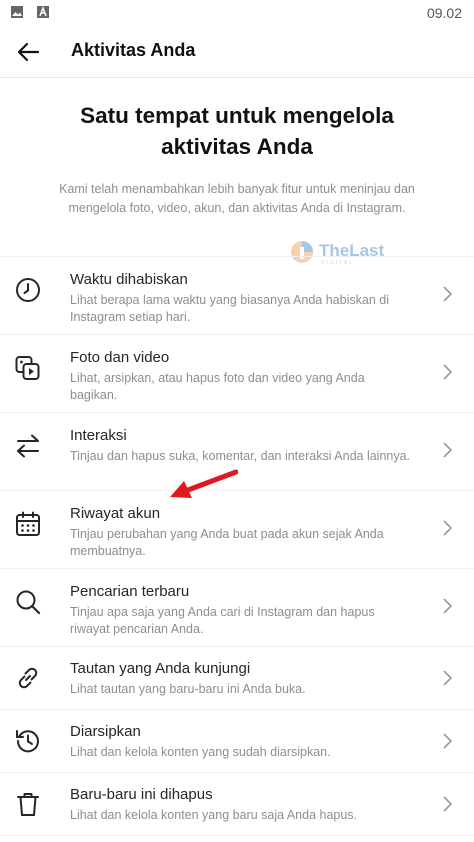 This screenshot has height=842, width=474. Describe the element at coordinates (105, 731) in the screenshot. I see `menu-item-label: Diarsipkan` at that location.